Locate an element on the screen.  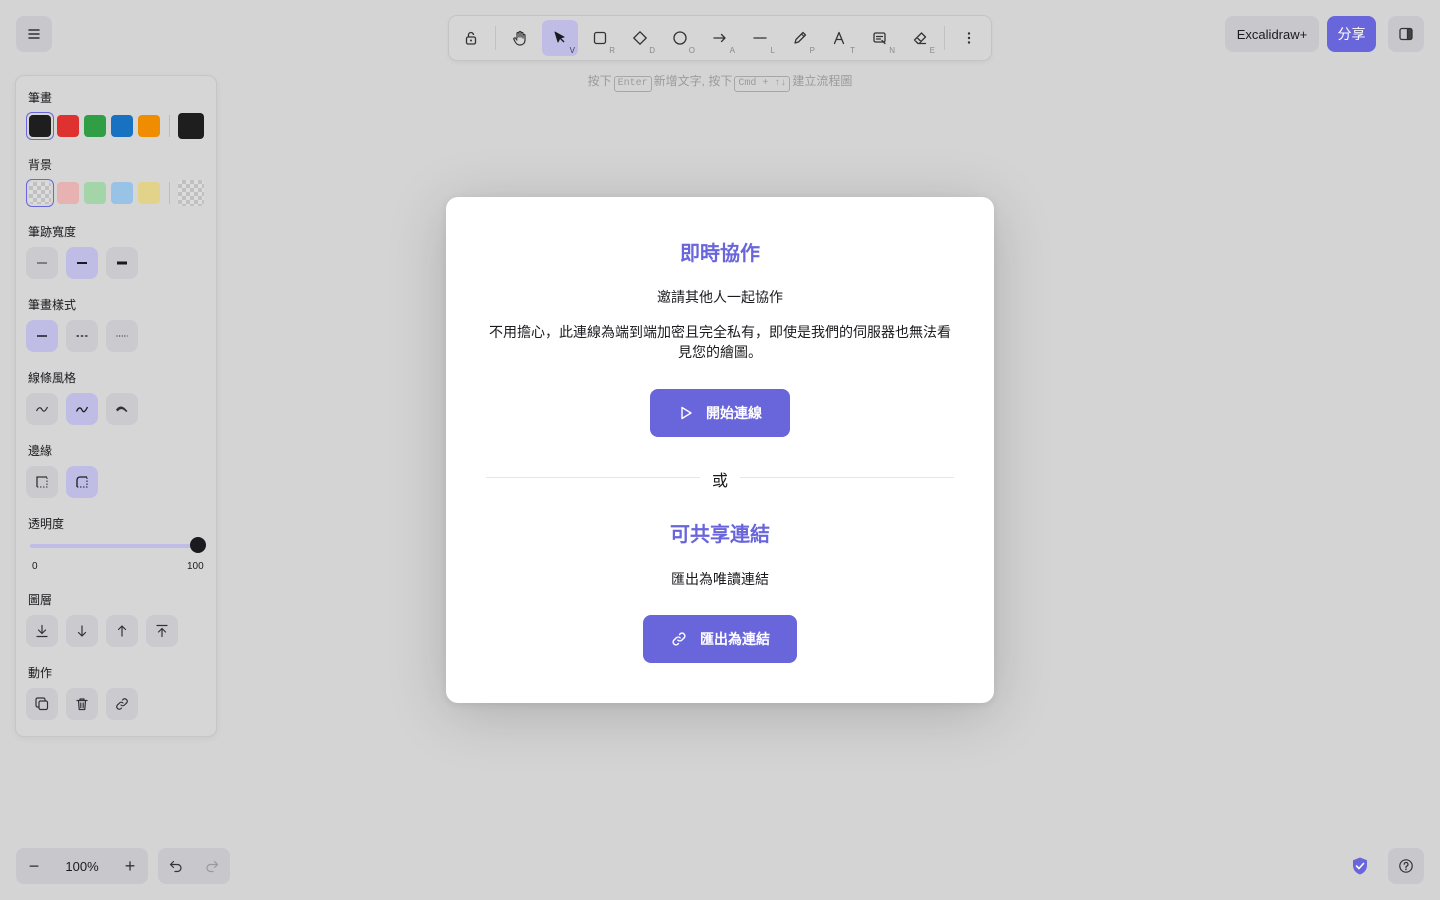
bold-line-icon is located at coordinates (82, 263).